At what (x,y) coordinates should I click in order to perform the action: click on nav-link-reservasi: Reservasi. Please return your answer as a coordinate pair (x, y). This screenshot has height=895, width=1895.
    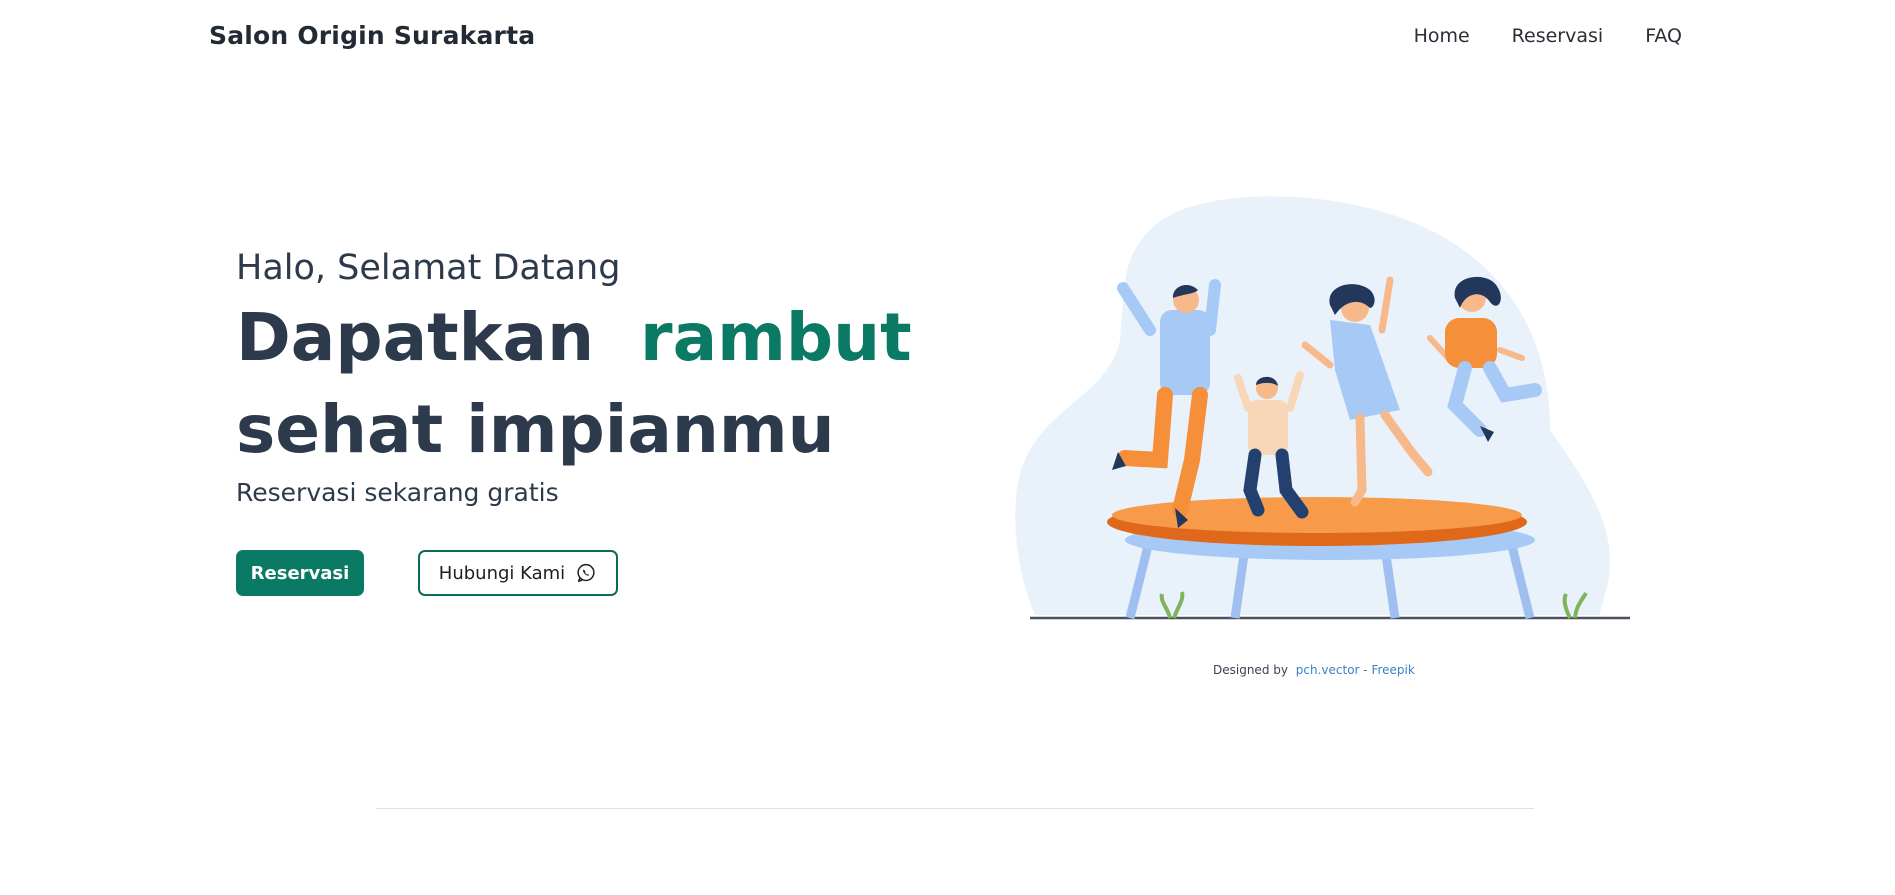
    Looking at the image, I should click on (1558, 36).